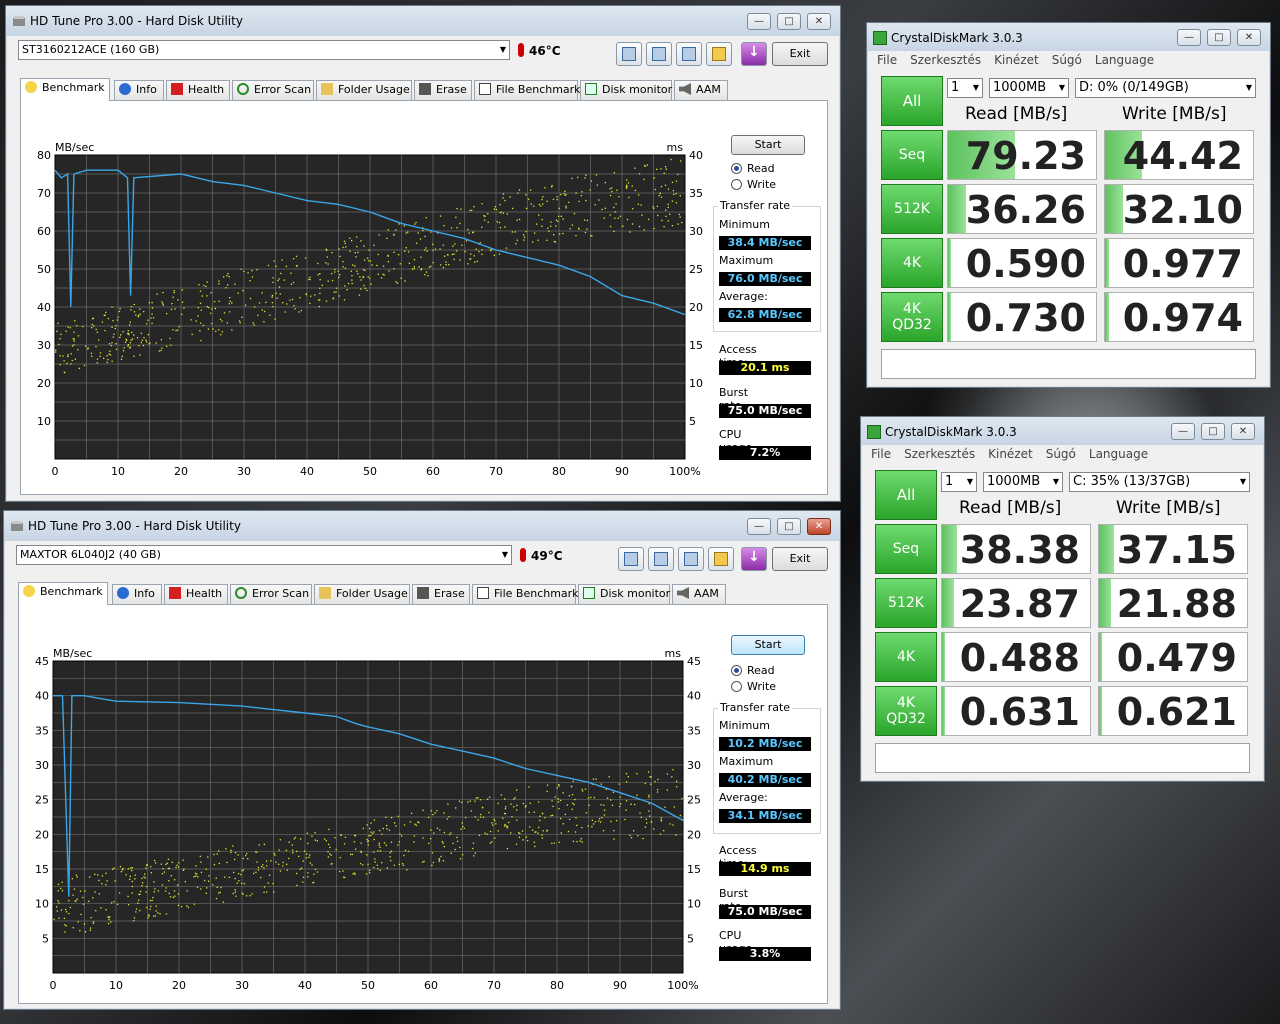 The height and width of the screenshot is (1024, 1280). Describe the element at coordinates (1165, 88) in the screenshot. I see `drive-select: D: 0% (0/149GB) ▼` at that location.